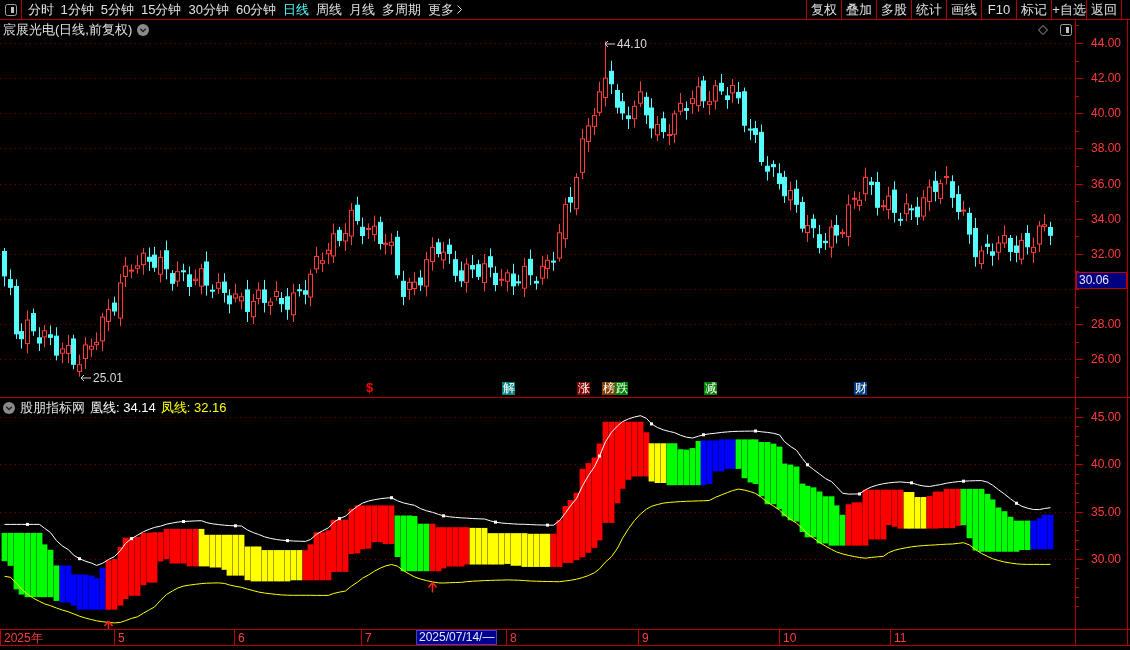  What do you see at coordinates (511, 638) in the screenshot?
I see `time-axis-label: 8` at bounding box center [511, 638].